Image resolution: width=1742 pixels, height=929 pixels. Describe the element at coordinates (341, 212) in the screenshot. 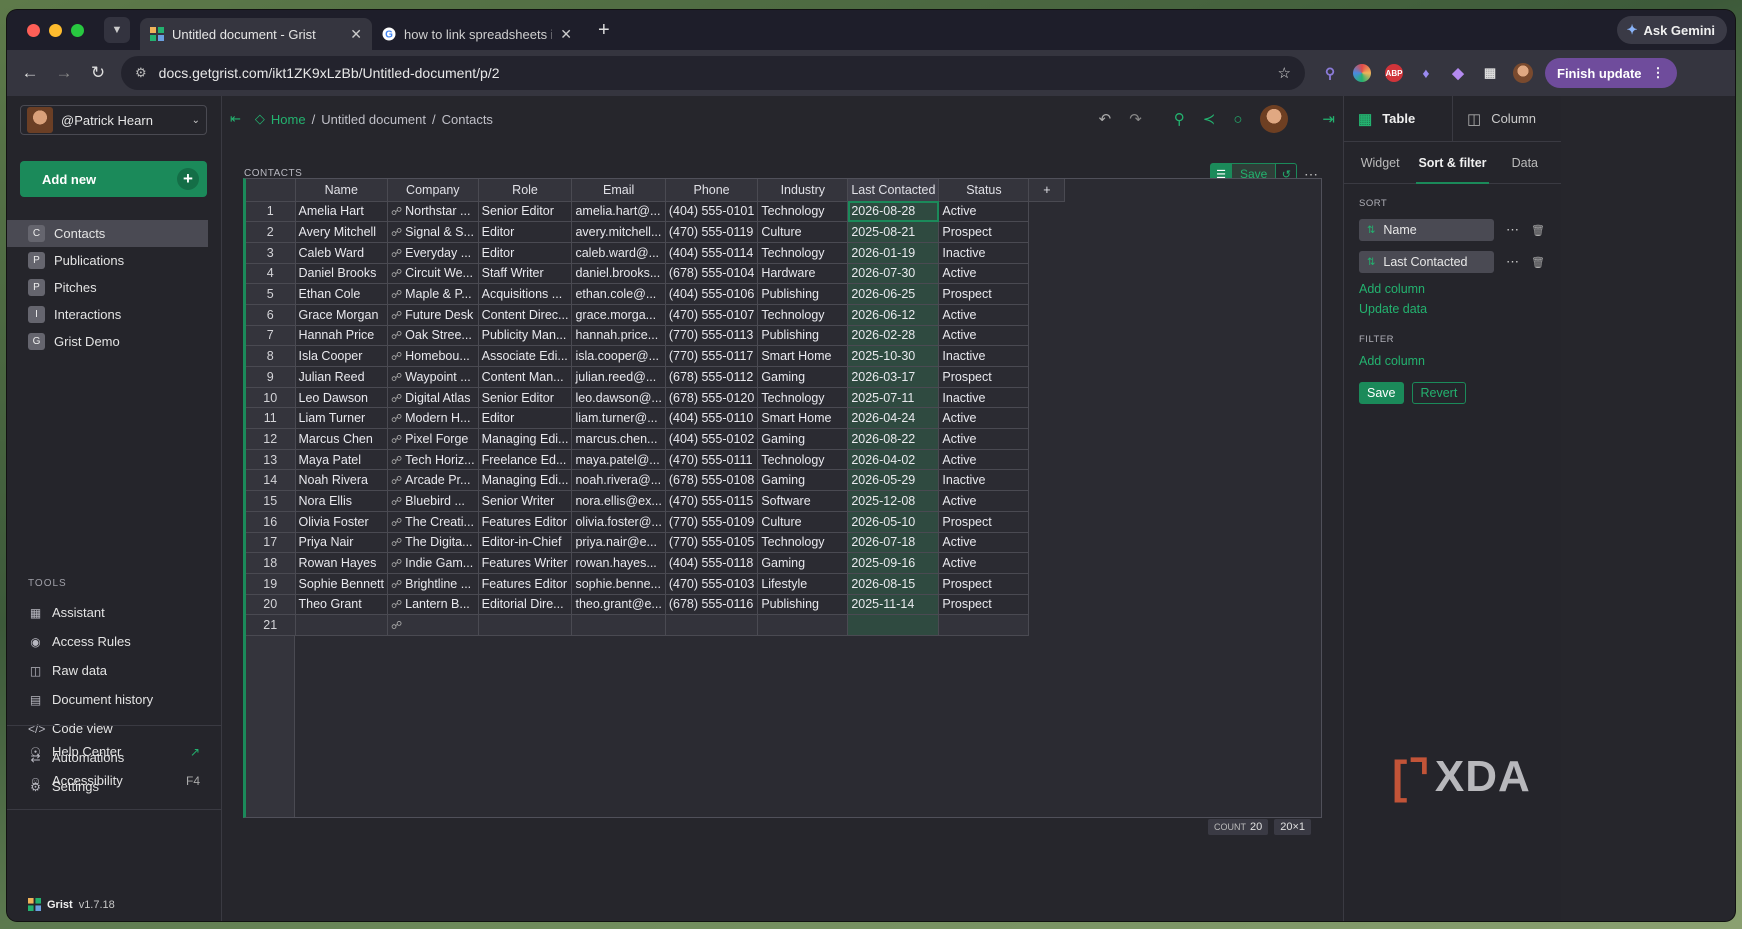

I see `table-cell: Amelia Hart` at that location.